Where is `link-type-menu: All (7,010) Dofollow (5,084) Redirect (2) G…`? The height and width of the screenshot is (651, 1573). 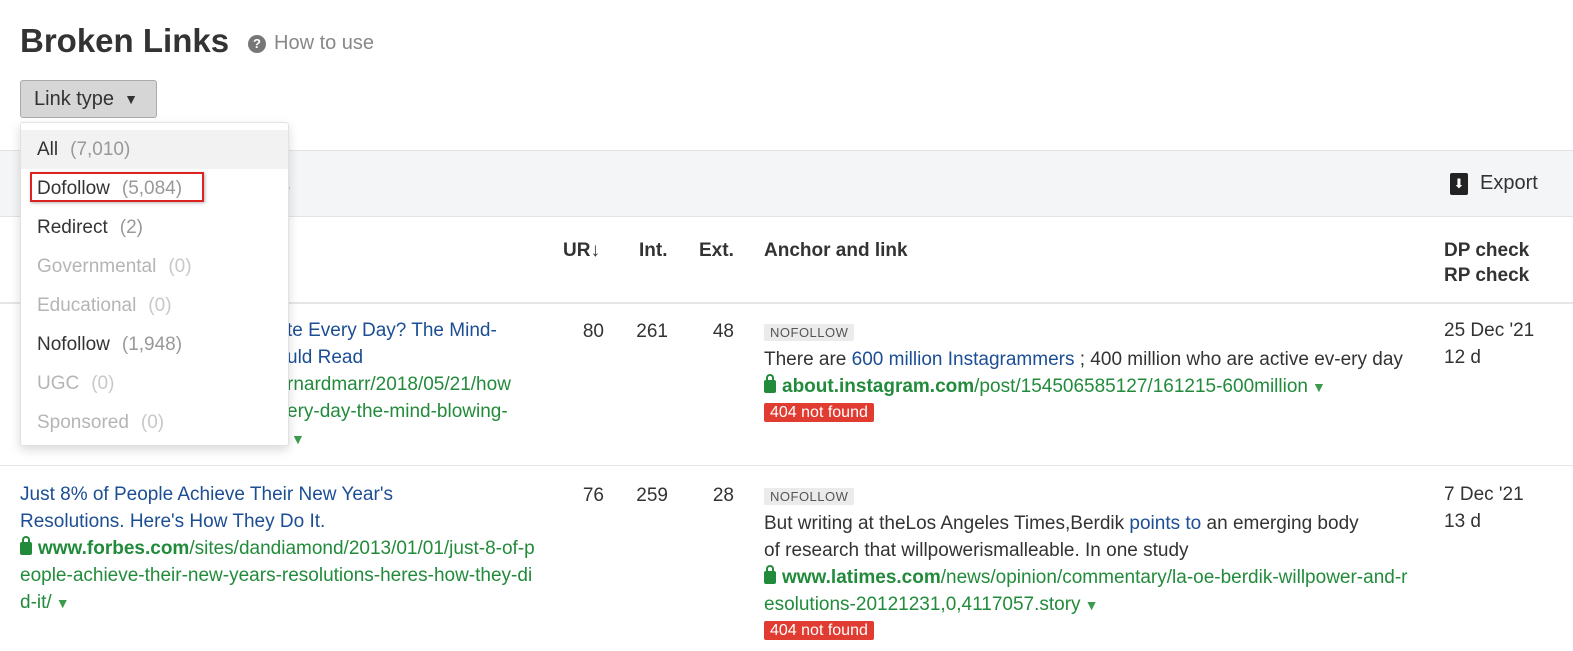
link-type-menu: All (7,010) Dofollow (5,084) Redirect (2) G… is located at coordinates (154, 284).